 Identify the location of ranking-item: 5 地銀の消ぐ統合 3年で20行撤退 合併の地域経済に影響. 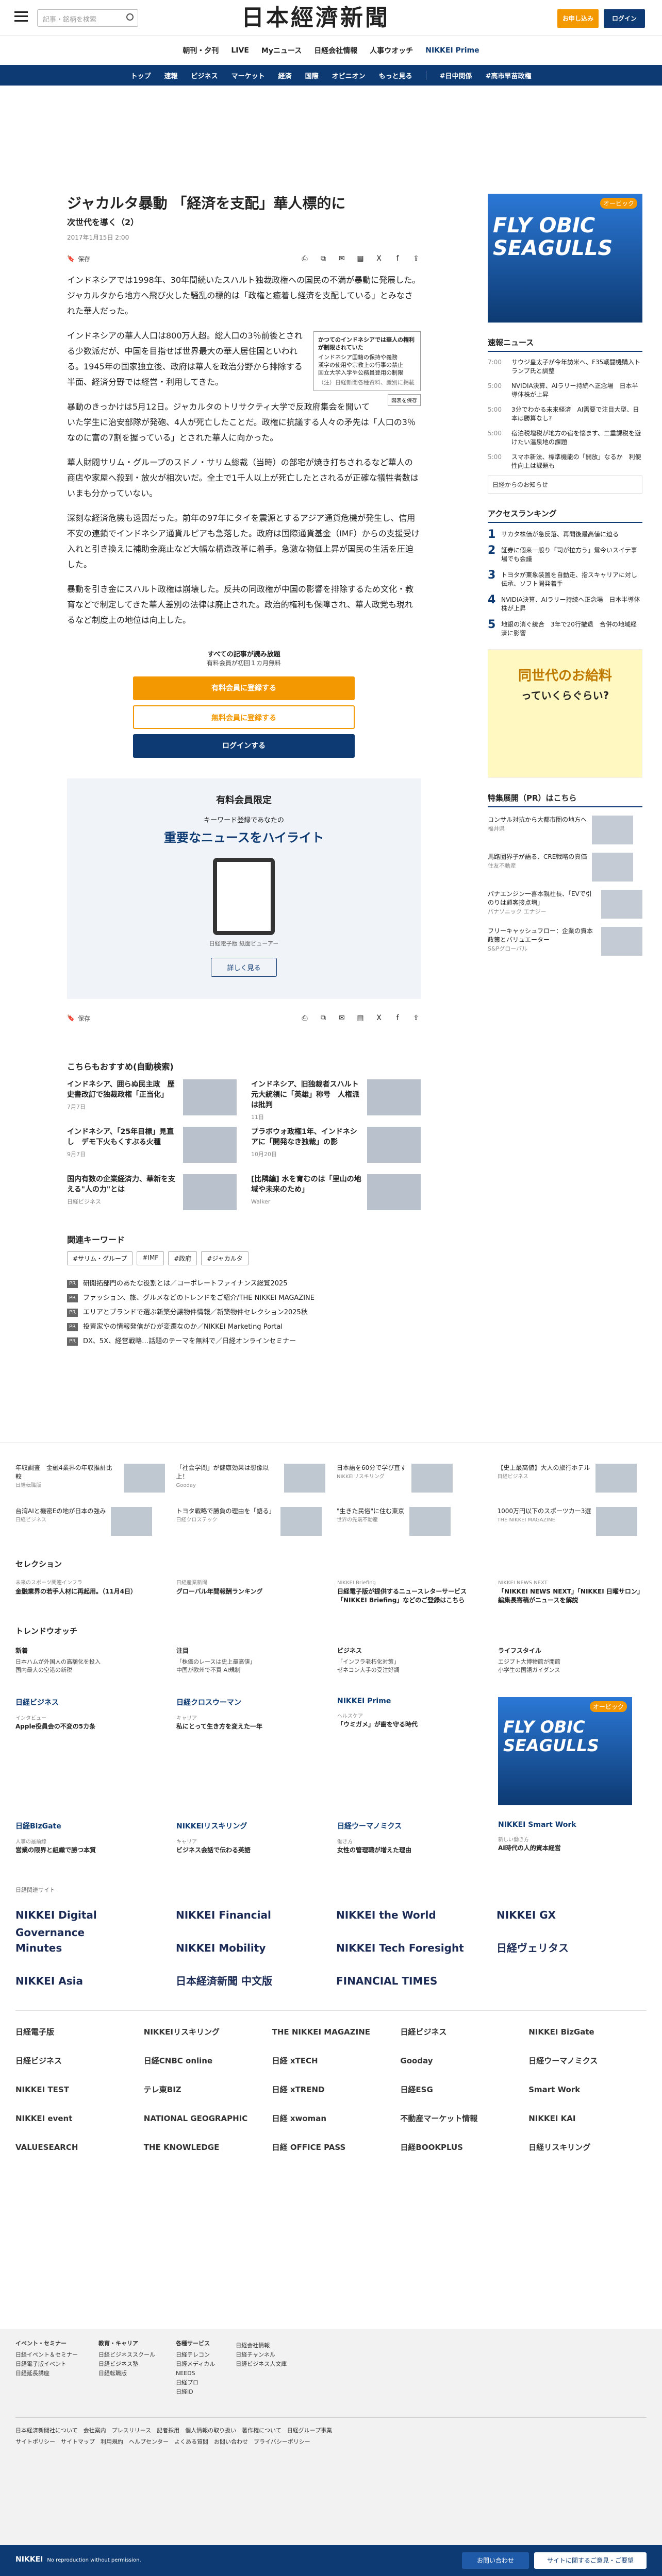
(565, 628).